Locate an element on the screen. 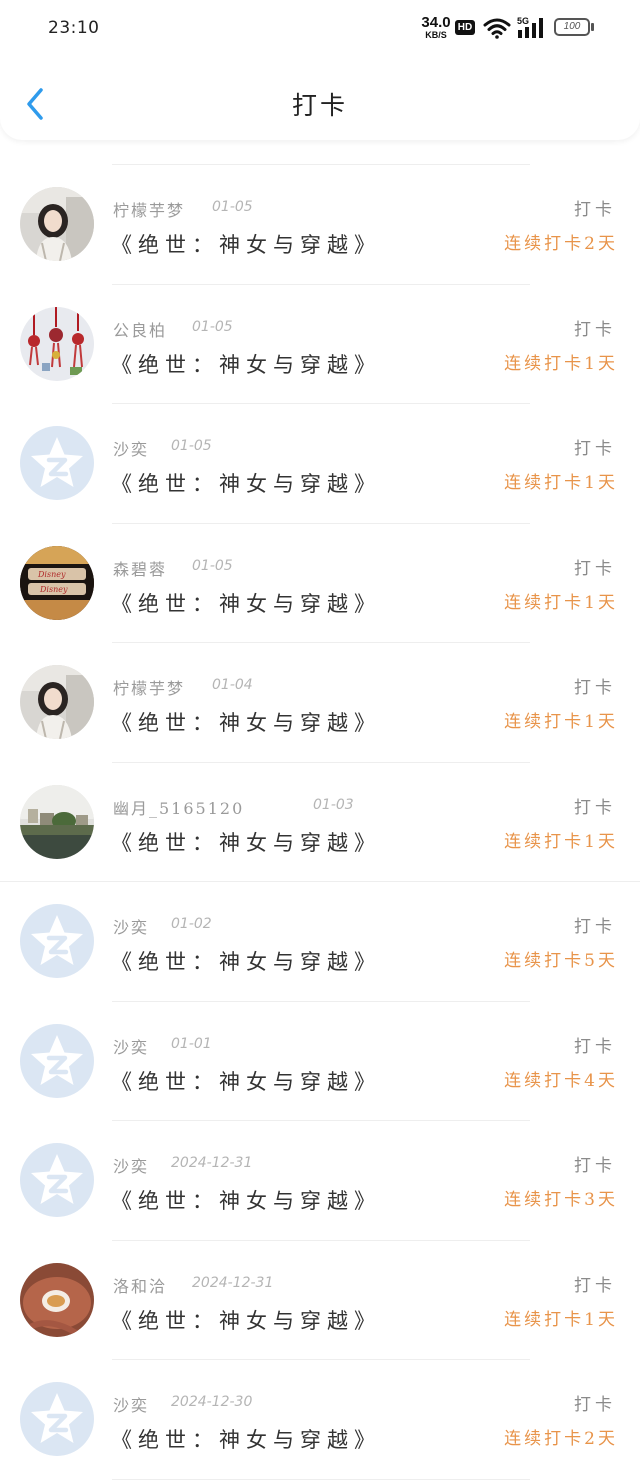  network-speed-value: 34.0 is located at coordinates (436, 22).